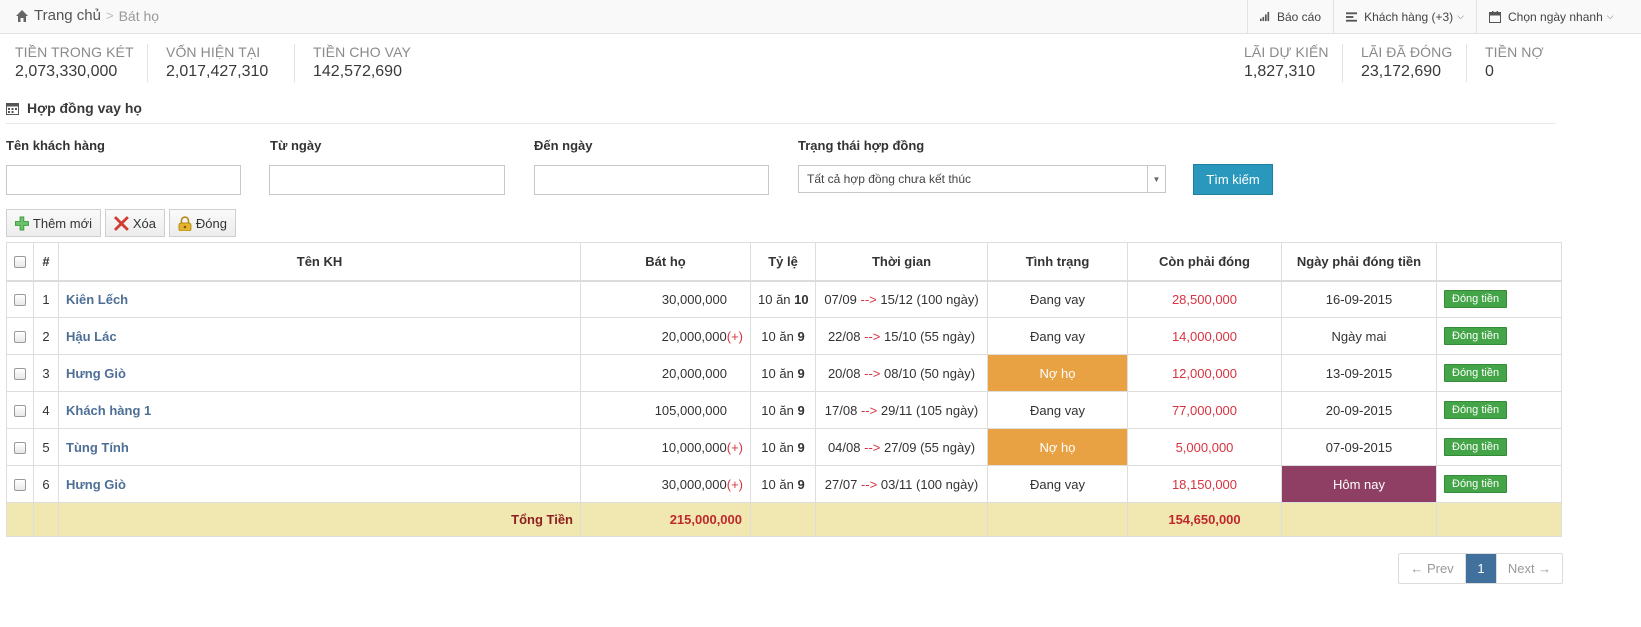  I want to click on row-start-date: 20/08, so click(844, 373).